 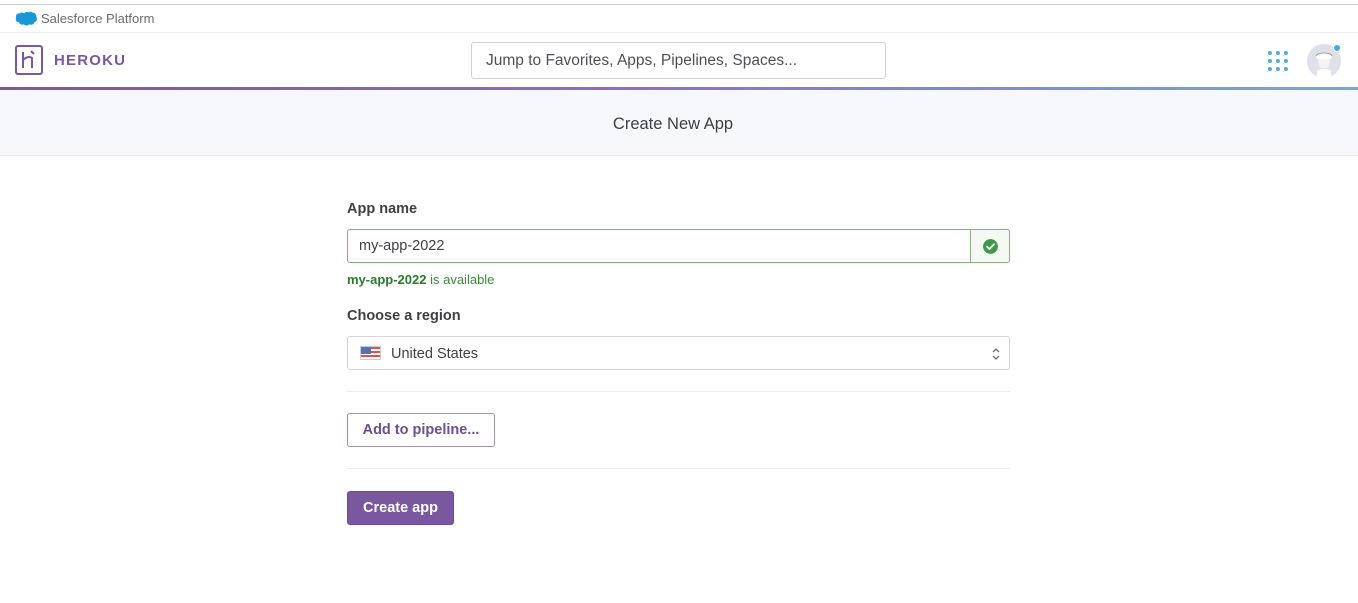 What do you see at coordinates (29, 60) in the screenshot?
I see `heroku-logo-icon` at bounding box center [29, 60].